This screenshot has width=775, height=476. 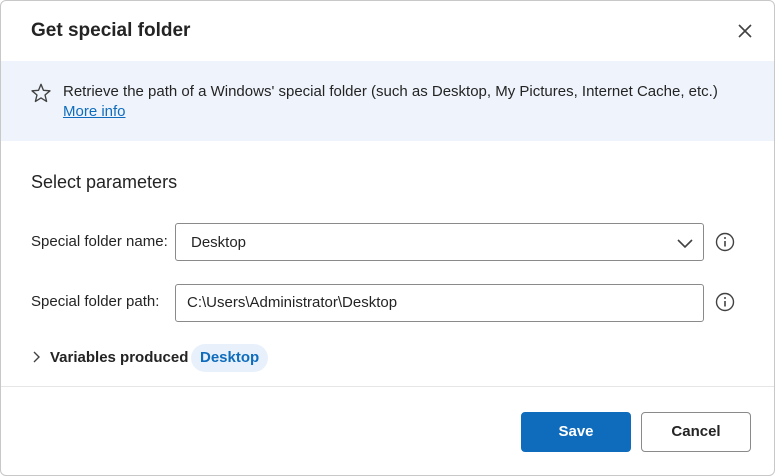 What do you see at coordinates (99, 241) in the screenshot?
I see `special-folder-name-label: Special folder name:` at bounding box center [99, 241].